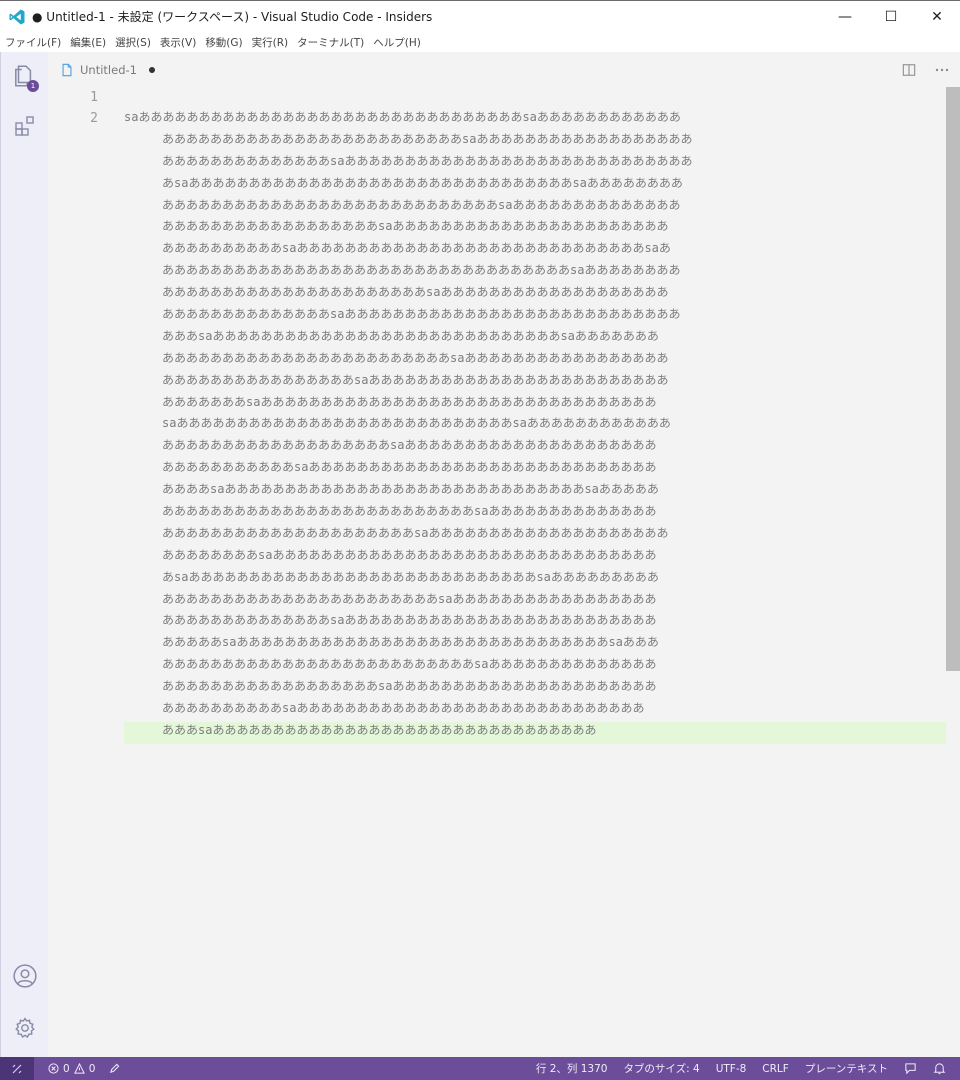 This screenshot has width=960, height=1080. What do you see at coordinates (133, 42) in the screenshot?
I see `menu-selection: 選択(S)` at bounding box center [133, 42].